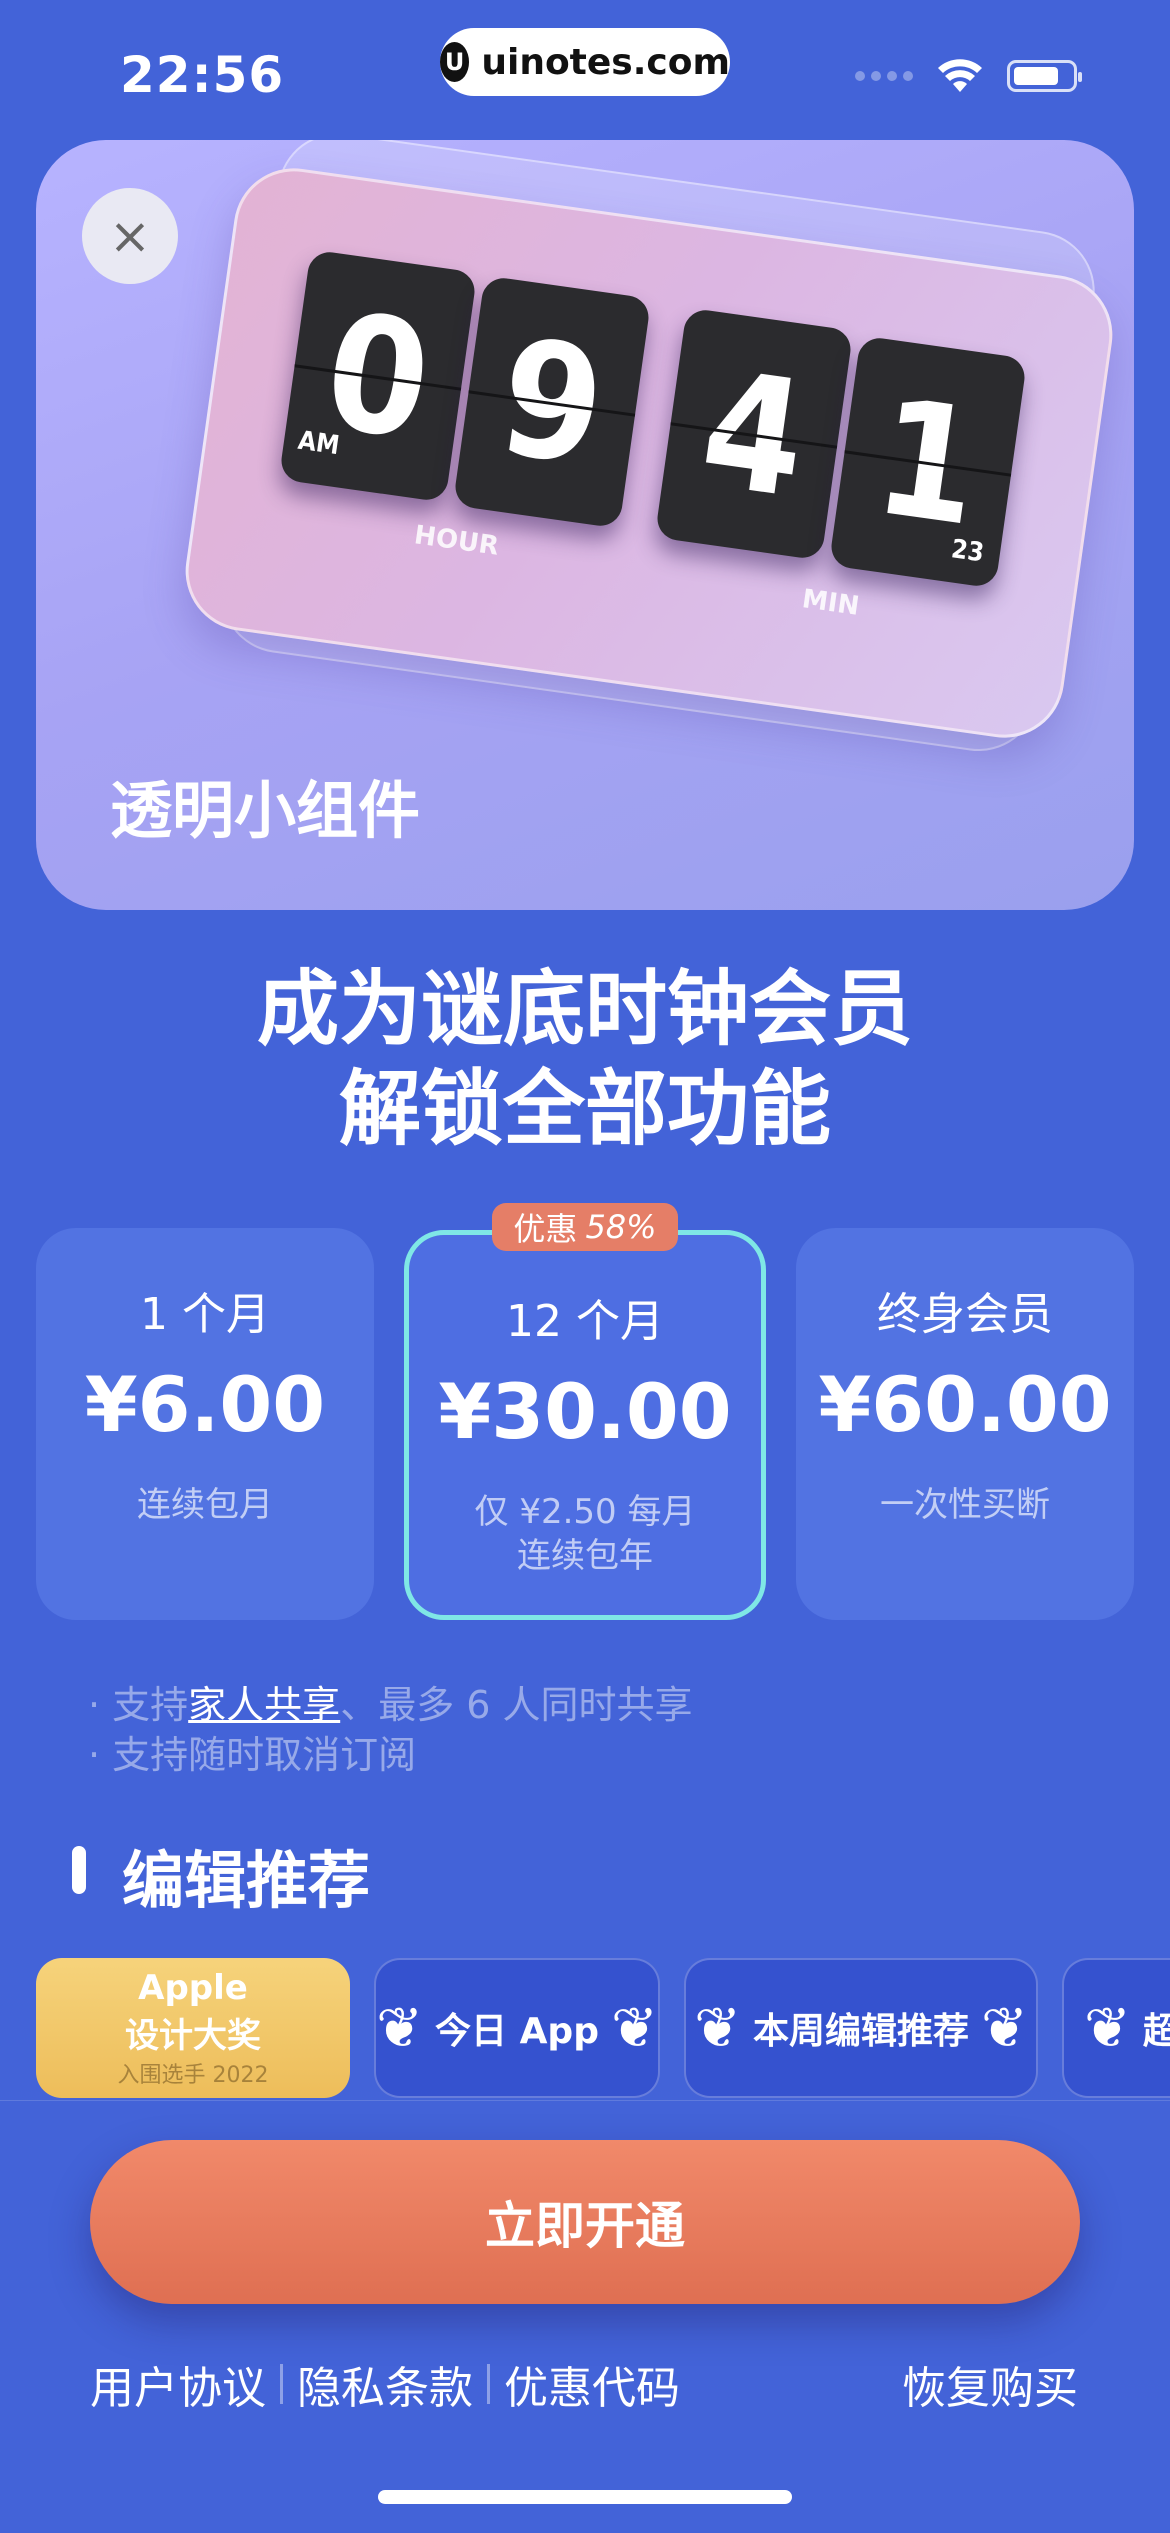  I want to click on subscribe-label: 立即开通, so click(585, 2226).